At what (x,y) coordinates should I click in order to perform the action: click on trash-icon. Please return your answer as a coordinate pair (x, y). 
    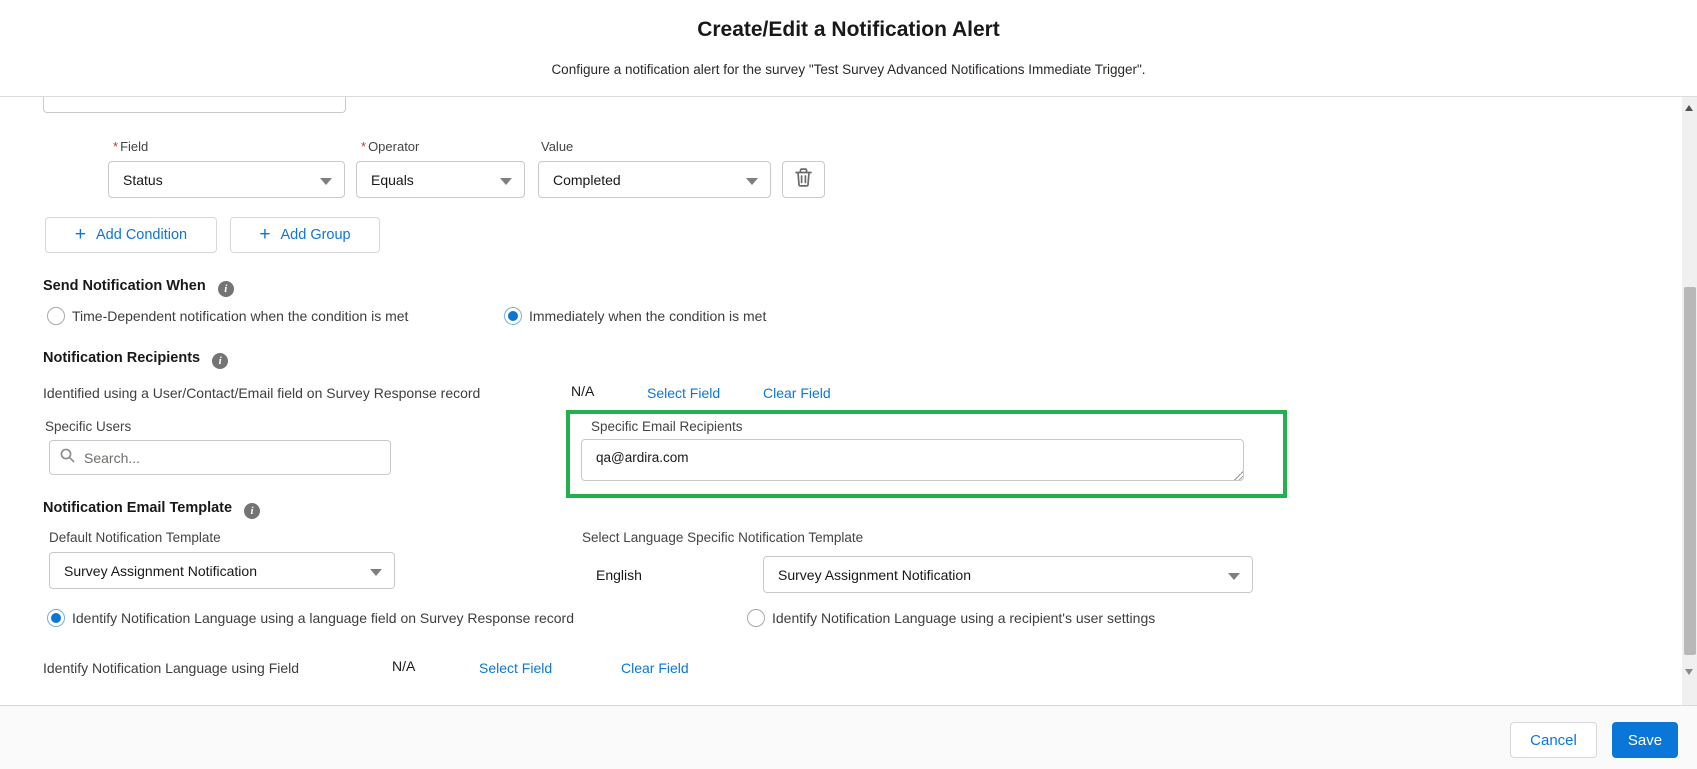
    Looking at the image, I should click on (803, 179).